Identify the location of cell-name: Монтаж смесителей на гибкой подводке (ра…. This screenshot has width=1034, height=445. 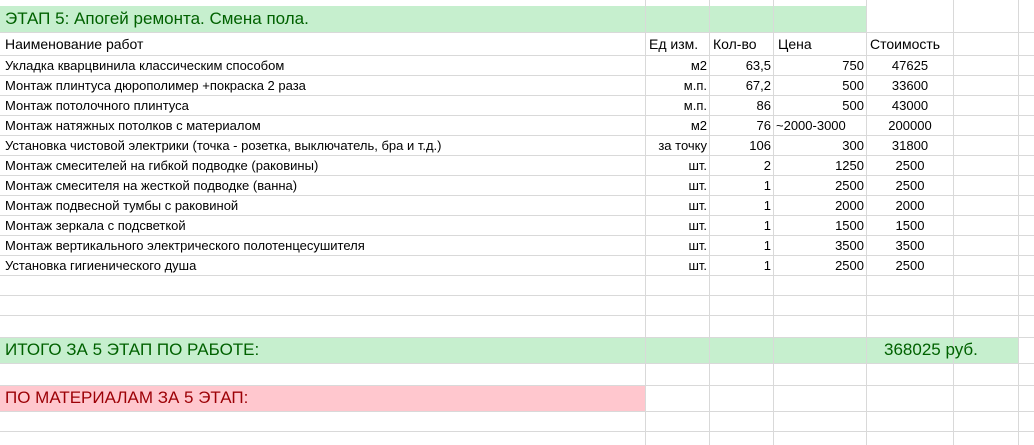
(161, 166).